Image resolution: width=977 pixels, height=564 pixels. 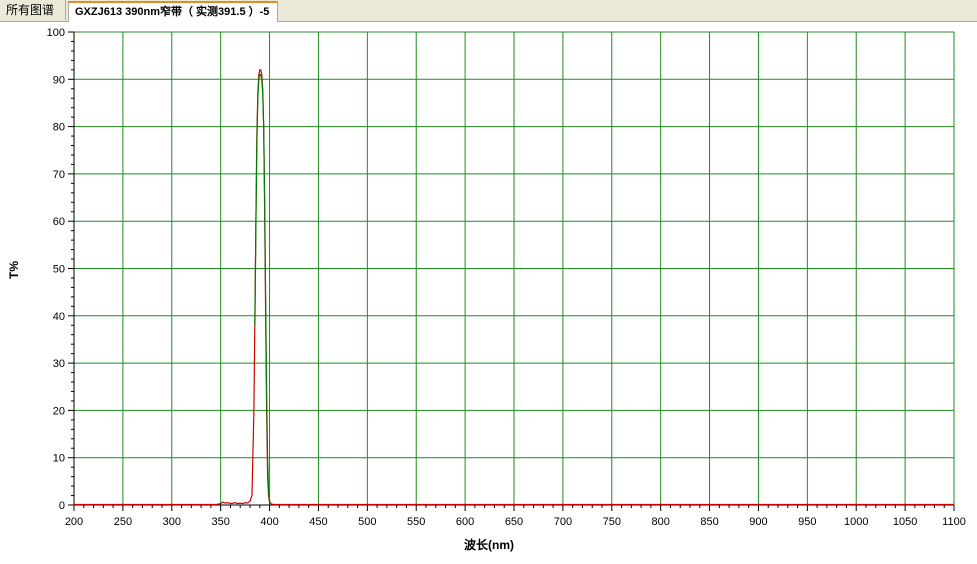 What do you see at coordinates (660, 522) in the screenshot?
I see `x-tick-label-800: 800` at bounding box center [660, 522].